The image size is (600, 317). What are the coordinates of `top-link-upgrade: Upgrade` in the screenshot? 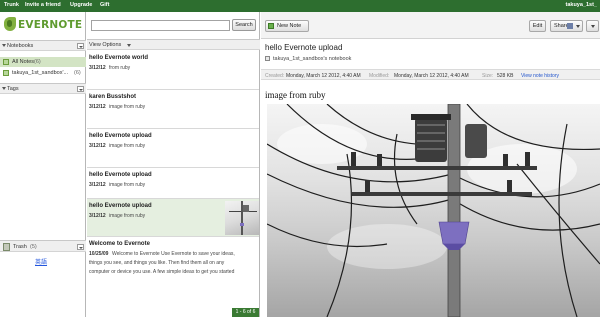 It's located at (81, 5).